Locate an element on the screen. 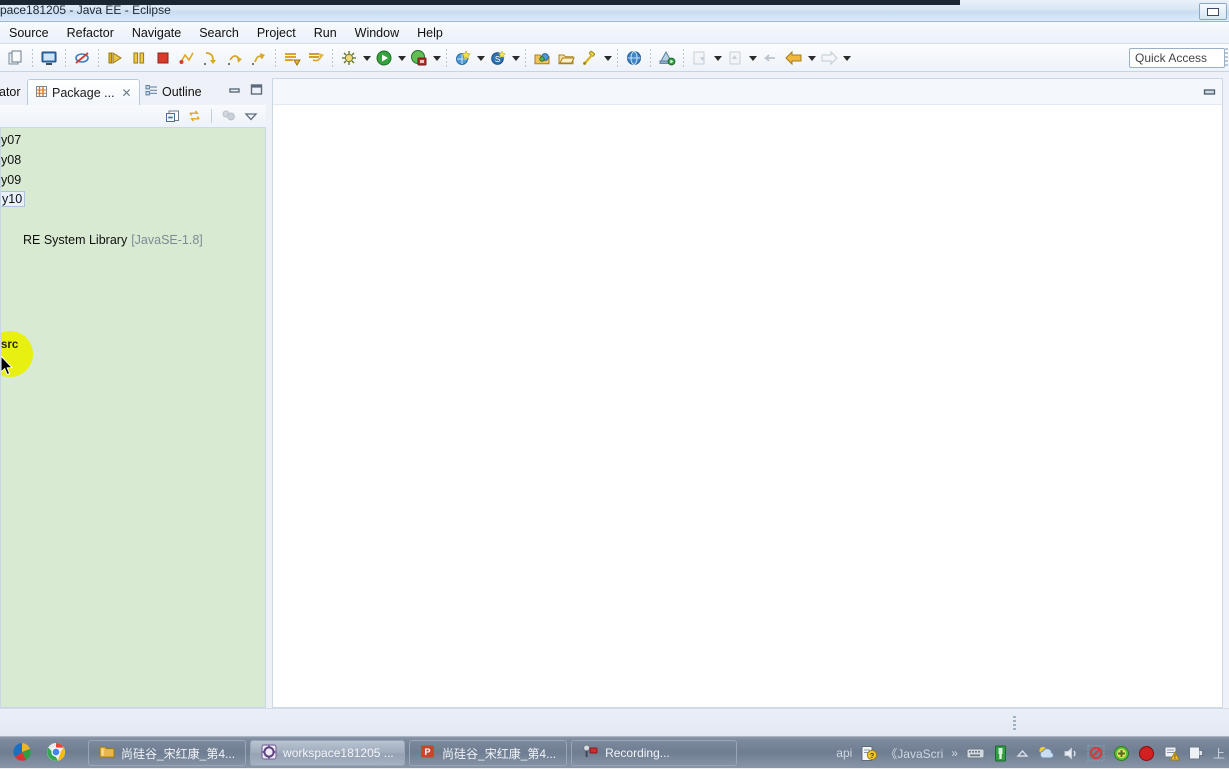  minimize-editor-icon is located at coordinates (1209, 91).